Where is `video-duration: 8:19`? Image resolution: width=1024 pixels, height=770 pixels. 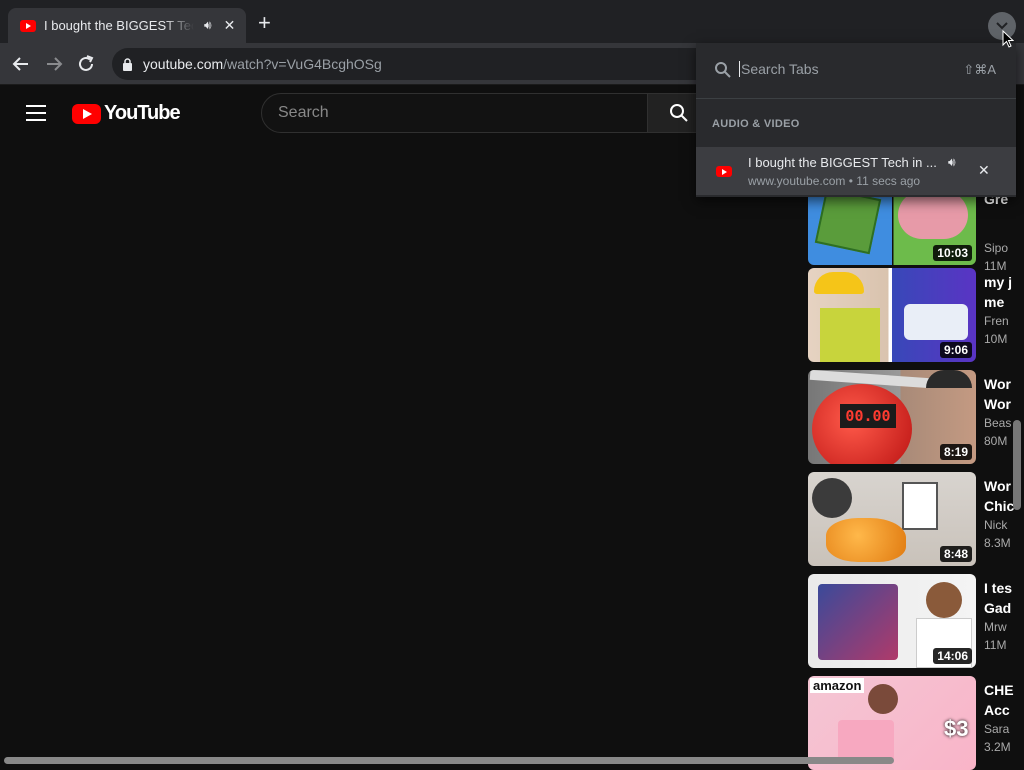 video-duration: 8:19 is located at coordinates (955, 452).